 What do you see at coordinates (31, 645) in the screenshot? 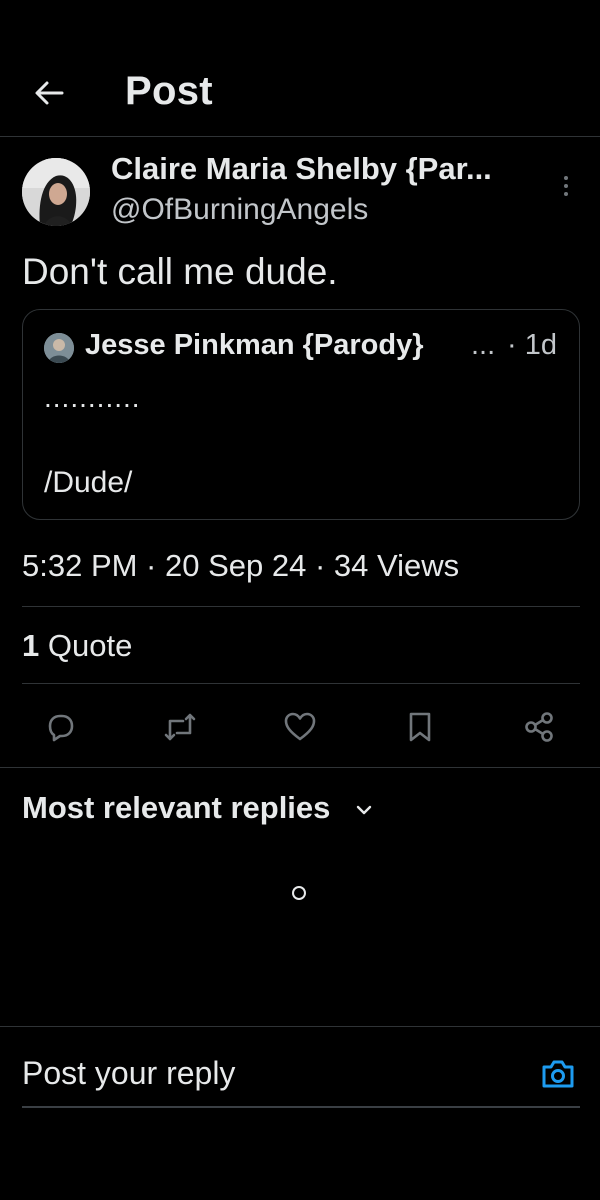
I see `quote-count: 1` at bounding box center [31, 645].